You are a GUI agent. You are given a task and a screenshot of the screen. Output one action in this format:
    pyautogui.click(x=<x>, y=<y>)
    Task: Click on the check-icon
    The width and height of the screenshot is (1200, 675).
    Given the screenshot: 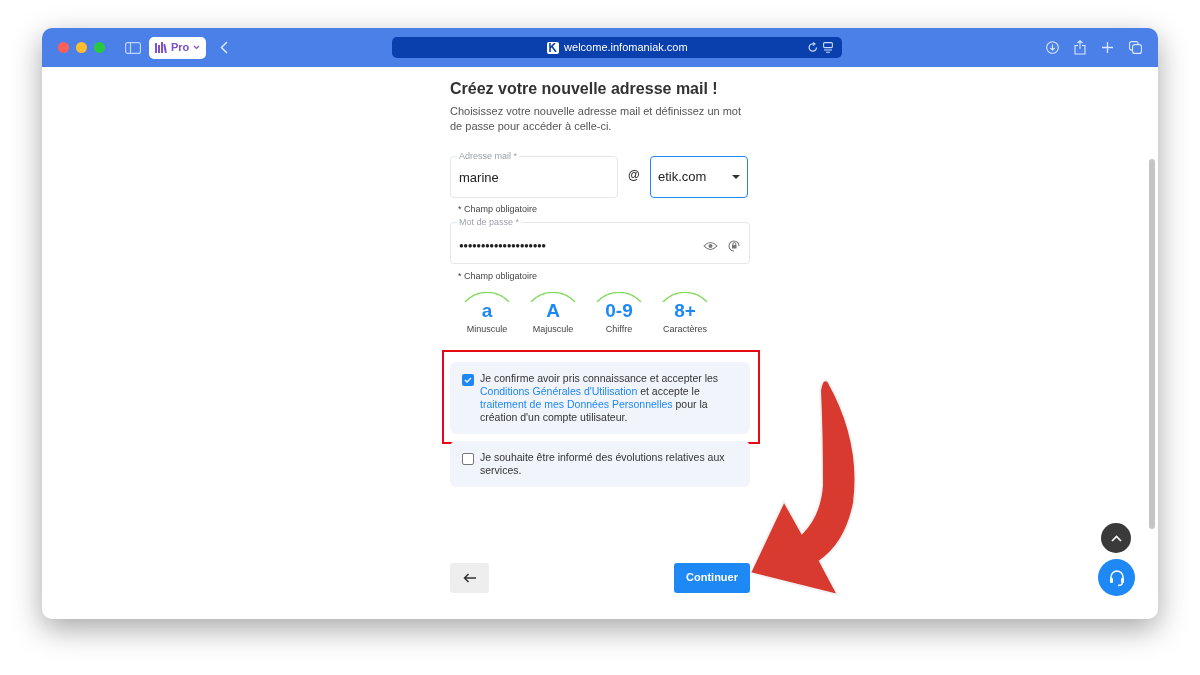 What is the action you would take?
    pyautogui.click(x=468, y=379)
    